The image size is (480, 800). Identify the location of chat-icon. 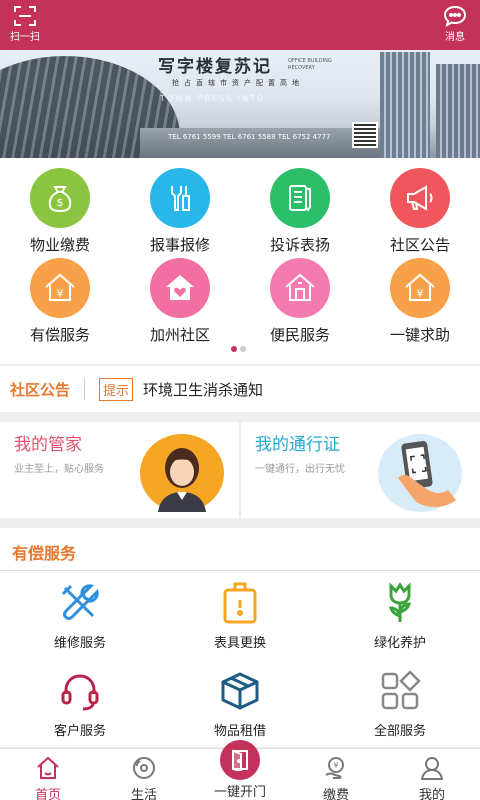
(455, 16).